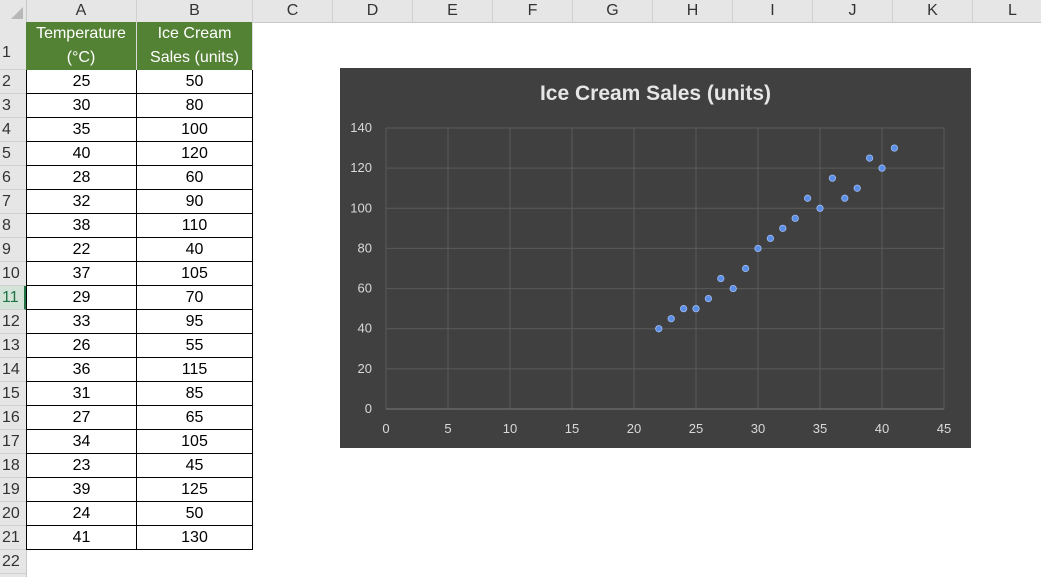  What do you see at coordinates (510, 428) in the screenshot?
I see `x-tick-label: 10` at bounding box center [510, 428].